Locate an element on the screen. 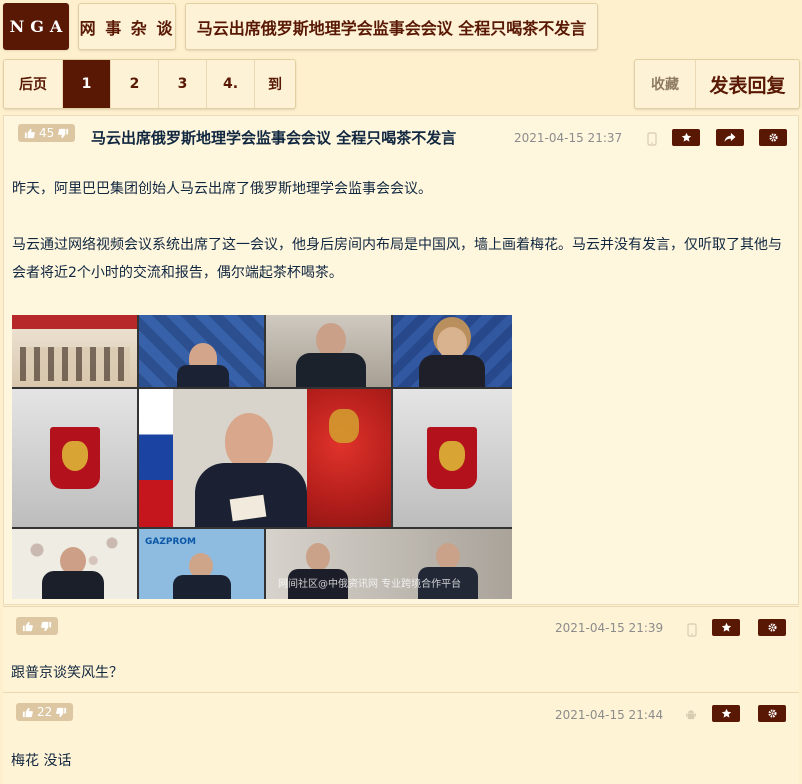 The height and width of the screenshot is (784, 802). vote-widget: 22 is located at coordinates (45, 712).